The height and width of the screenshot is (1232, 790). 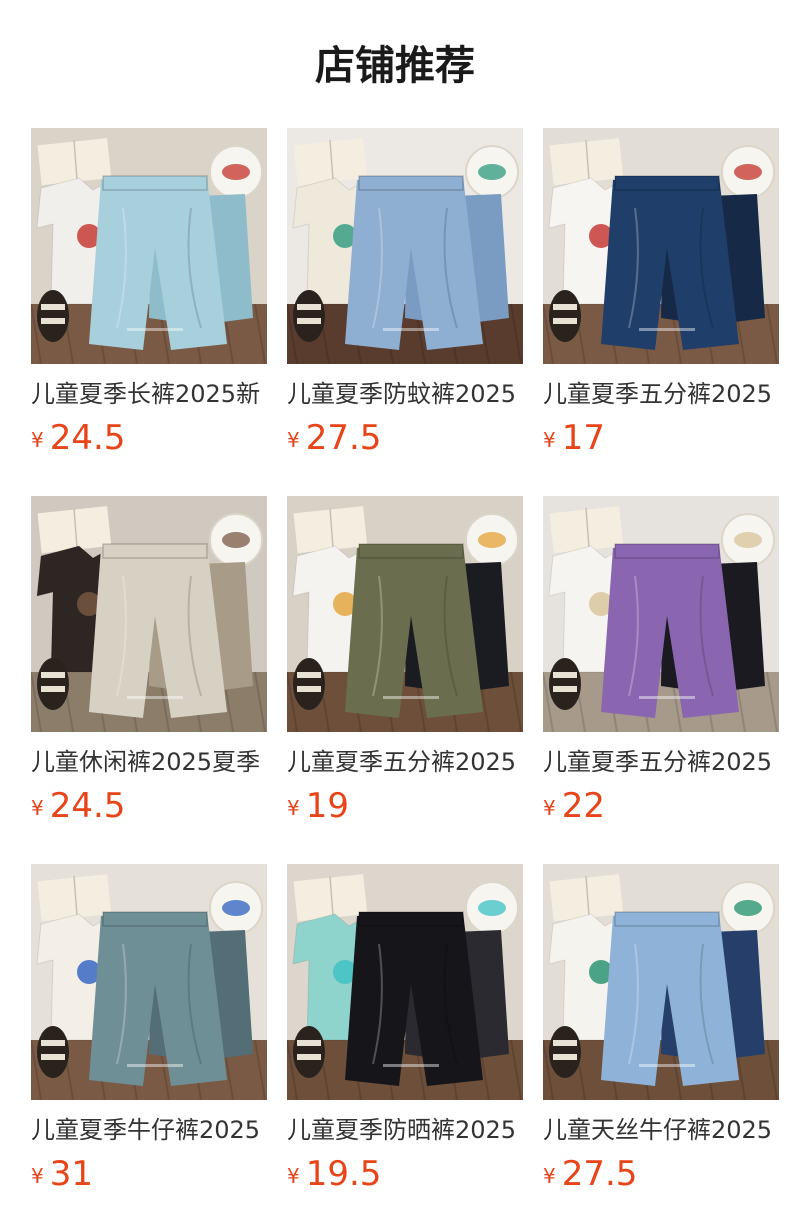 I want to click on product-name: 儿童休闲裤2025夏季, so click(x=149, y=762).